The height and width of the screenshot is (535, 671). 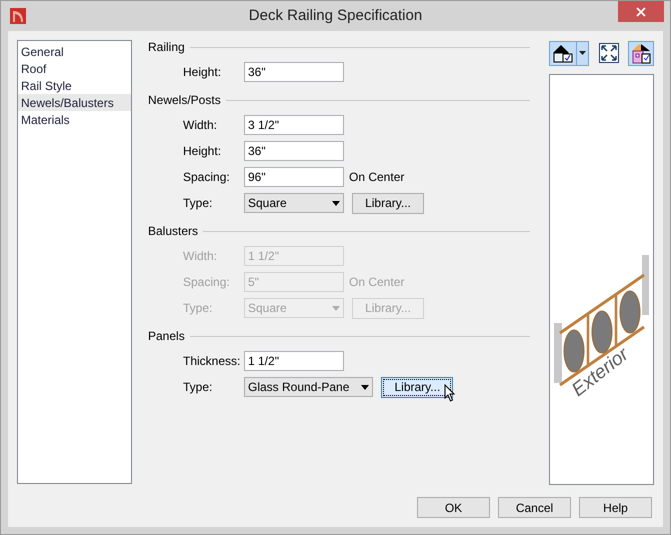 What do you see at coordinates (294, 177) in the screenshot?
I see `input-field: 96"` at bounding box center [294, 177].